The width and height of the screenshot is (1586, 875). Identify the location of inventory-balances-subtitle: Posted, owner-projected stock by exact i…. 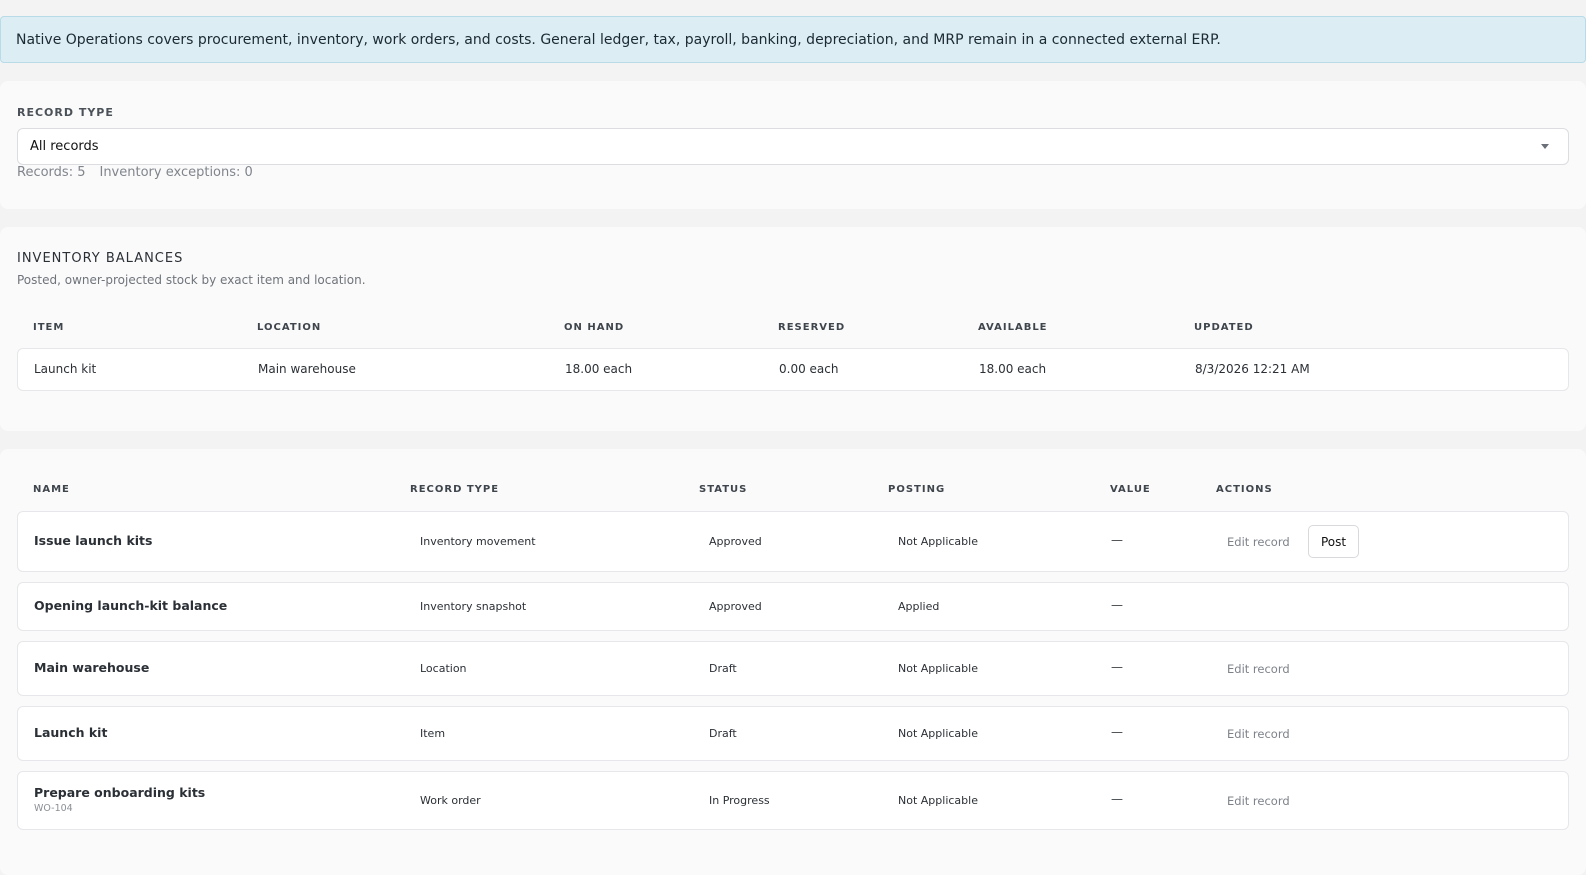
(191, 280).